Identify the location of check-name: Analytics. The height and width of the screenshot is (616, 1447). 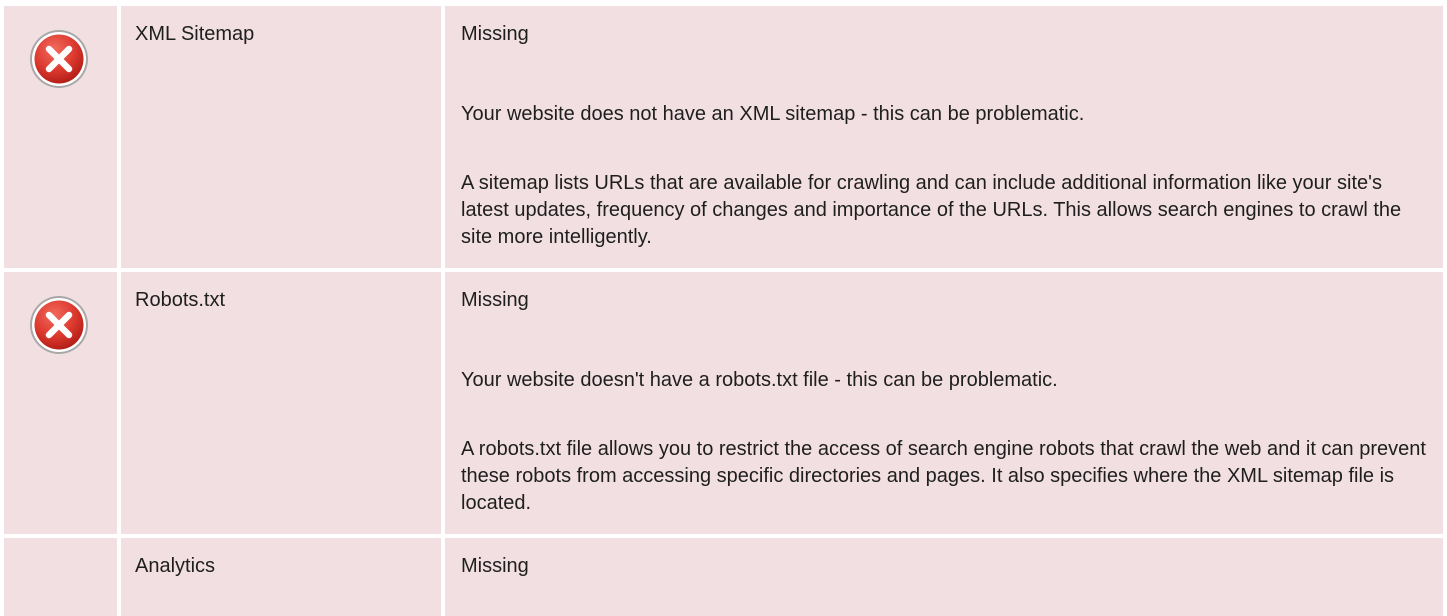
(175, 566).